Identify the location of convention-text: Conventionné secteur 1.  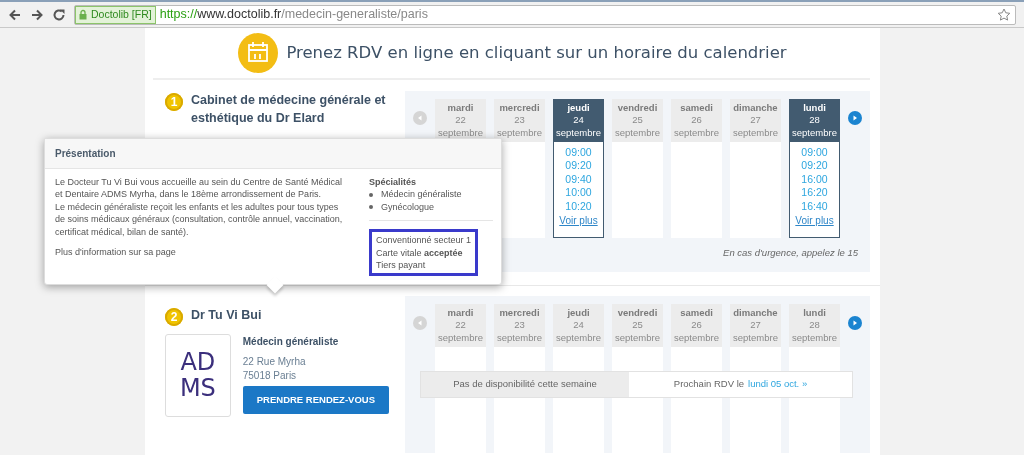
(424, 240).